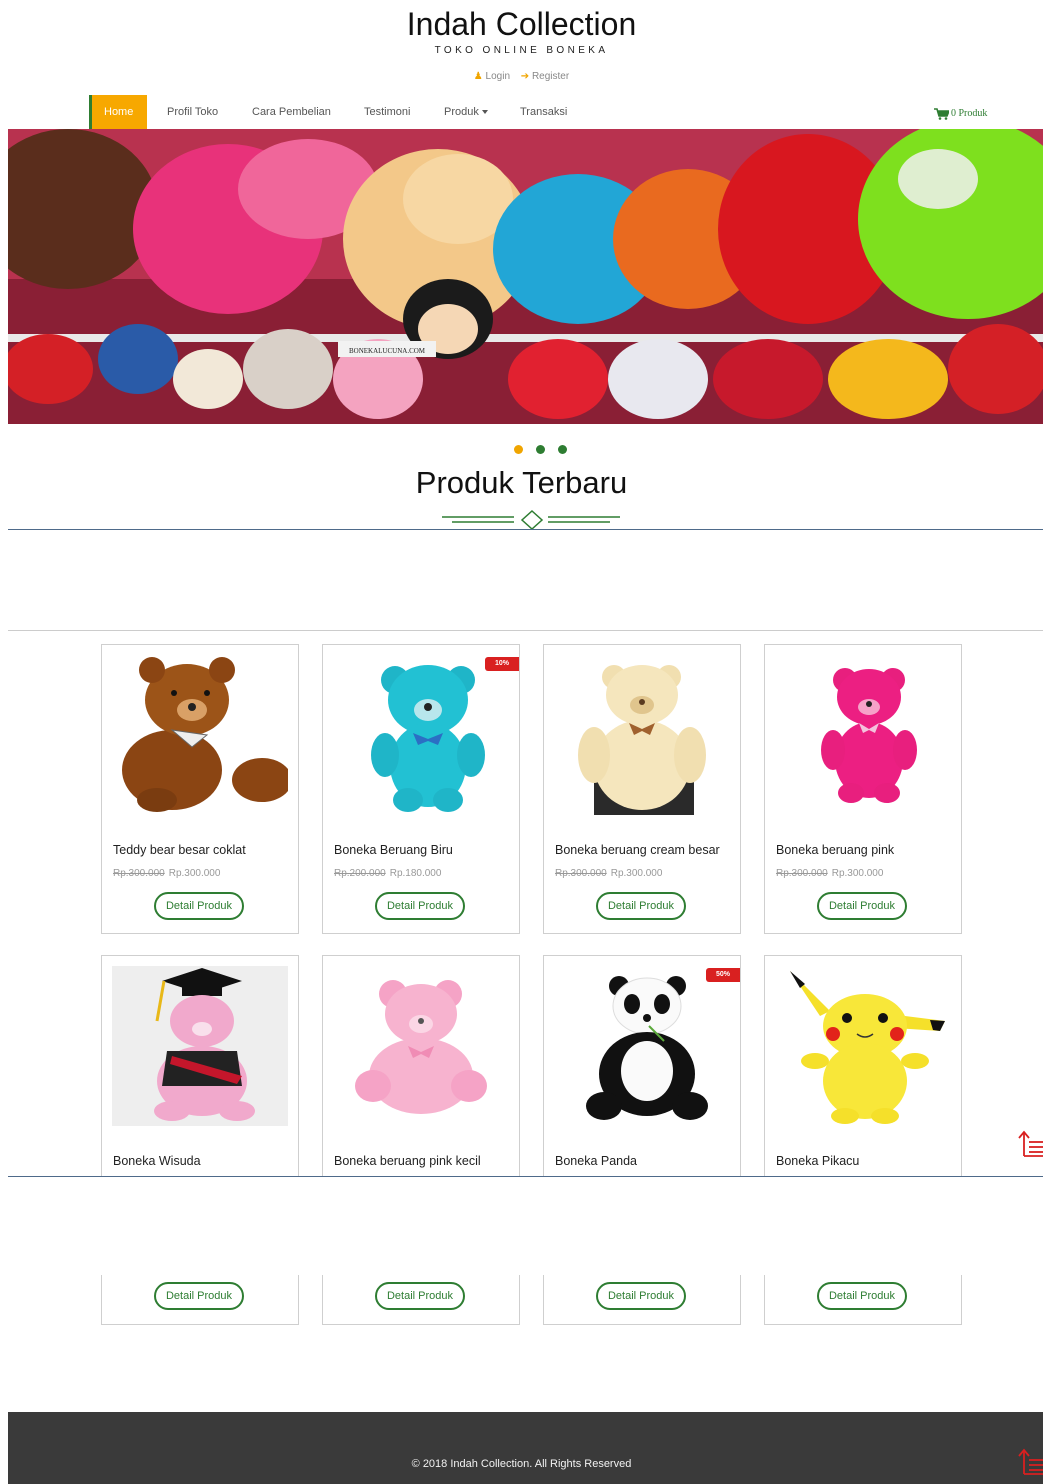  Describe the element at coordinates (157, 1161) in the screenshot. I see `product-name: Boneka Wisuda` at that location.